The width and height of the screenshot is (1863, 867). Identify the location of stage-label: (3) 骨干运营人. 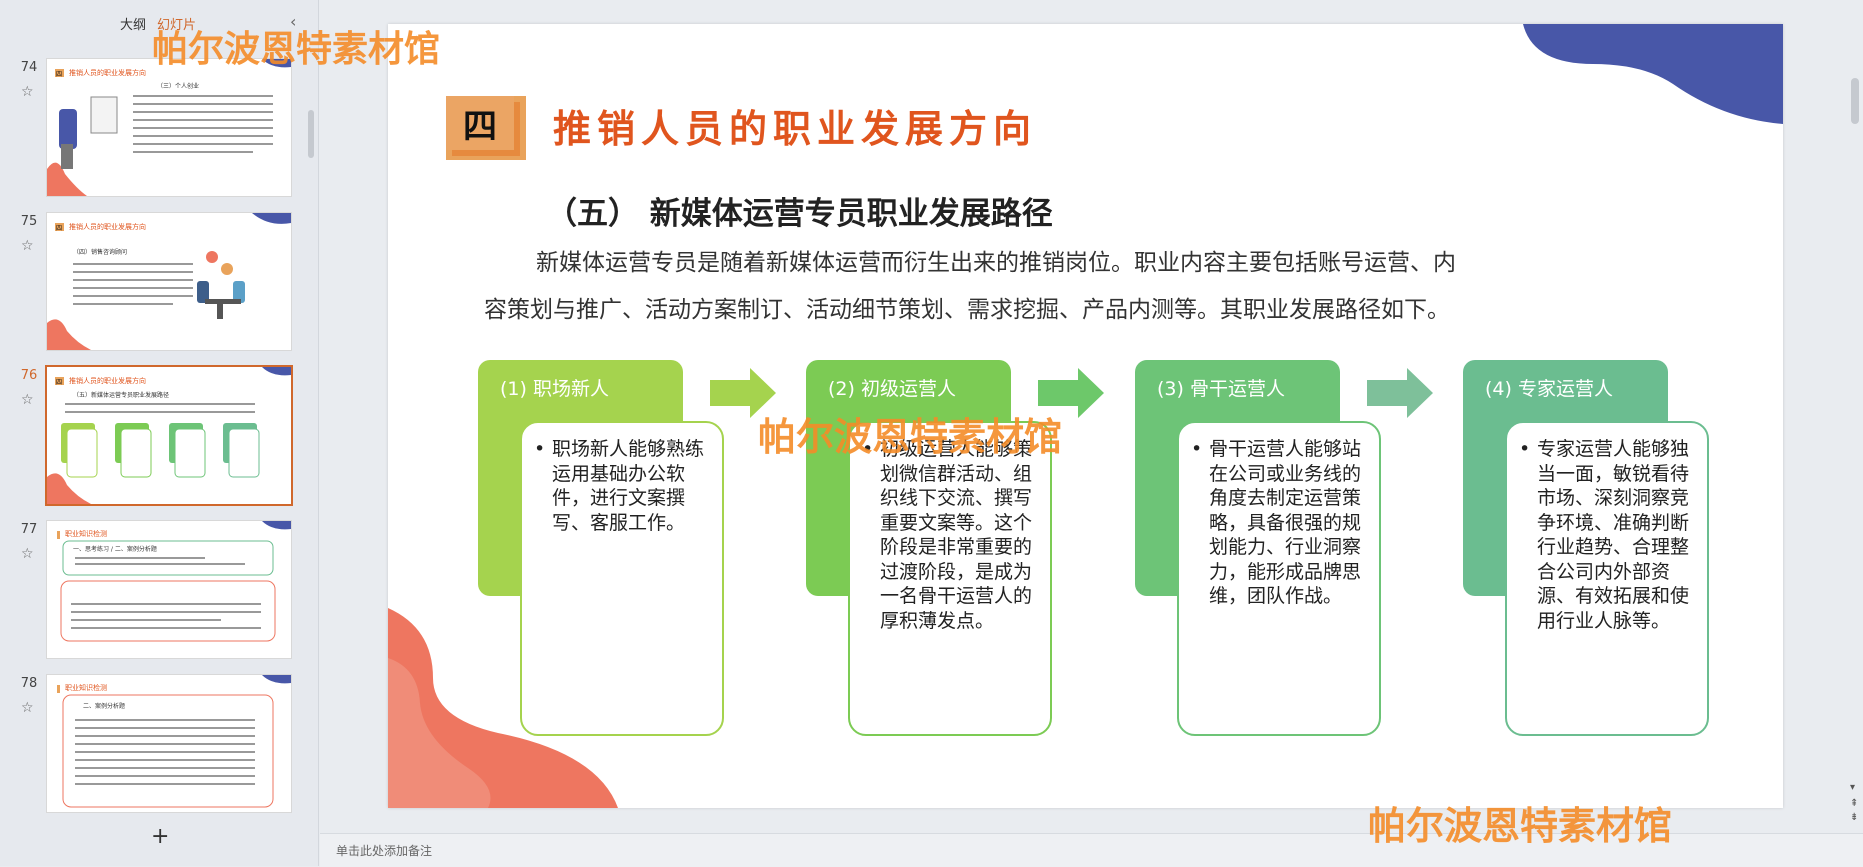
(1221, 389).